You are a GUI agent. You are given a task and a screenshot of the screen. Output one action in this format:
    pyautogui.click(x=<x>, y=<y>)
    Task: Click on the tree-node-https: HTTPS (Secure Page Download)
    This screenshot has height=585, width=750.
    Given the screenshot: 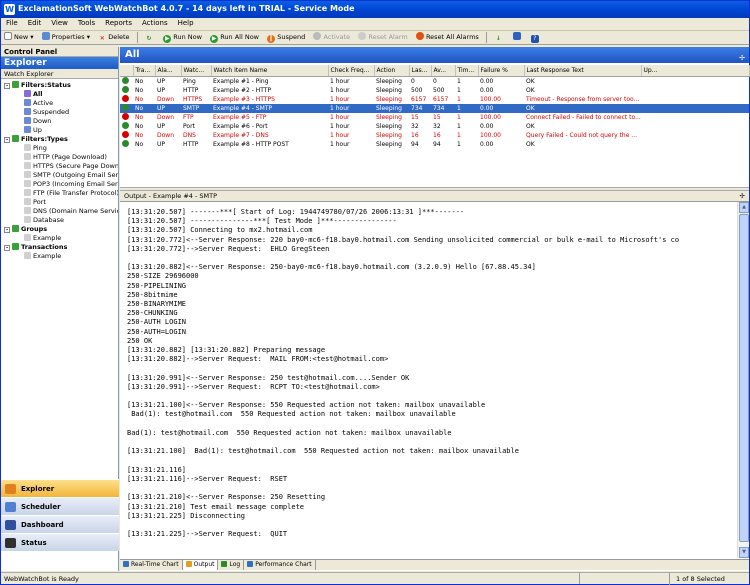 What is the action you would take?
    pyautogui.click(x=71, y=166)
    